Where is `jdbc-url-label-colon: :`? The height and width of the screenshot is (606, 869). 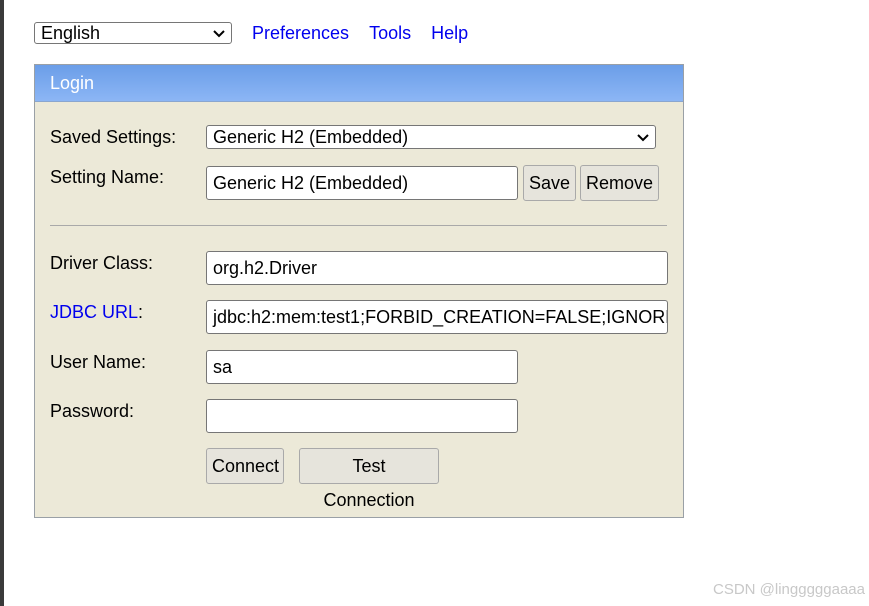
jdbc-url-label-colon: : is located at coordinates (141, 312).